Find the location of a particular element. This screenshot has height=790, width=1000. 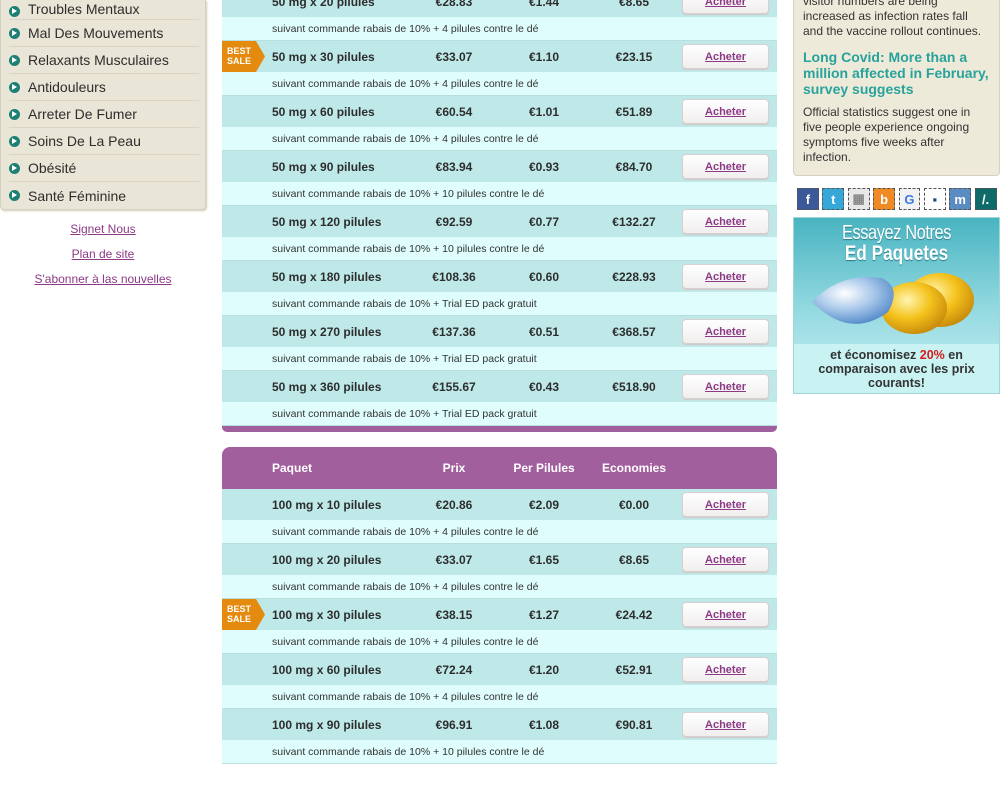

package-name: 50 mg x 270 pilules is located at coordinates (327, 331).